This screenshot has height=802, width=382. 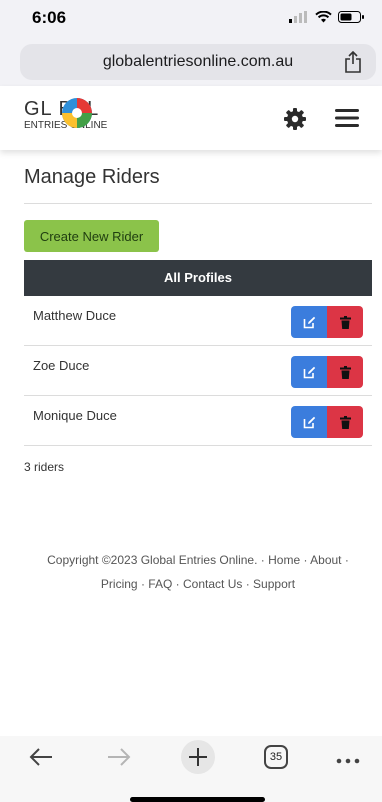 I want to click on settings-button, so click(x=295, y=121).